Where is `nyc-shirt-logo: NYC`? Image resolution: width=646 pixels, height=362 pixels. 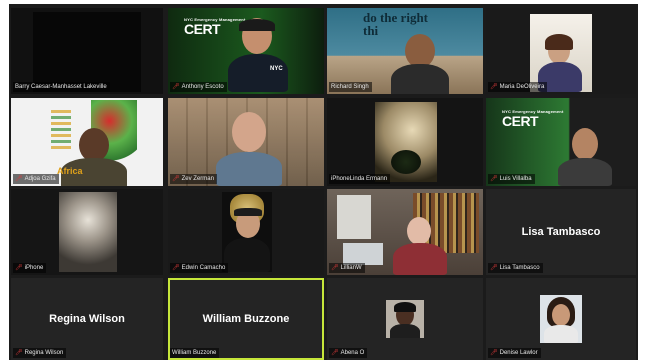
nyc-shirt-logo: NYC is located at coordinates (276, 69).